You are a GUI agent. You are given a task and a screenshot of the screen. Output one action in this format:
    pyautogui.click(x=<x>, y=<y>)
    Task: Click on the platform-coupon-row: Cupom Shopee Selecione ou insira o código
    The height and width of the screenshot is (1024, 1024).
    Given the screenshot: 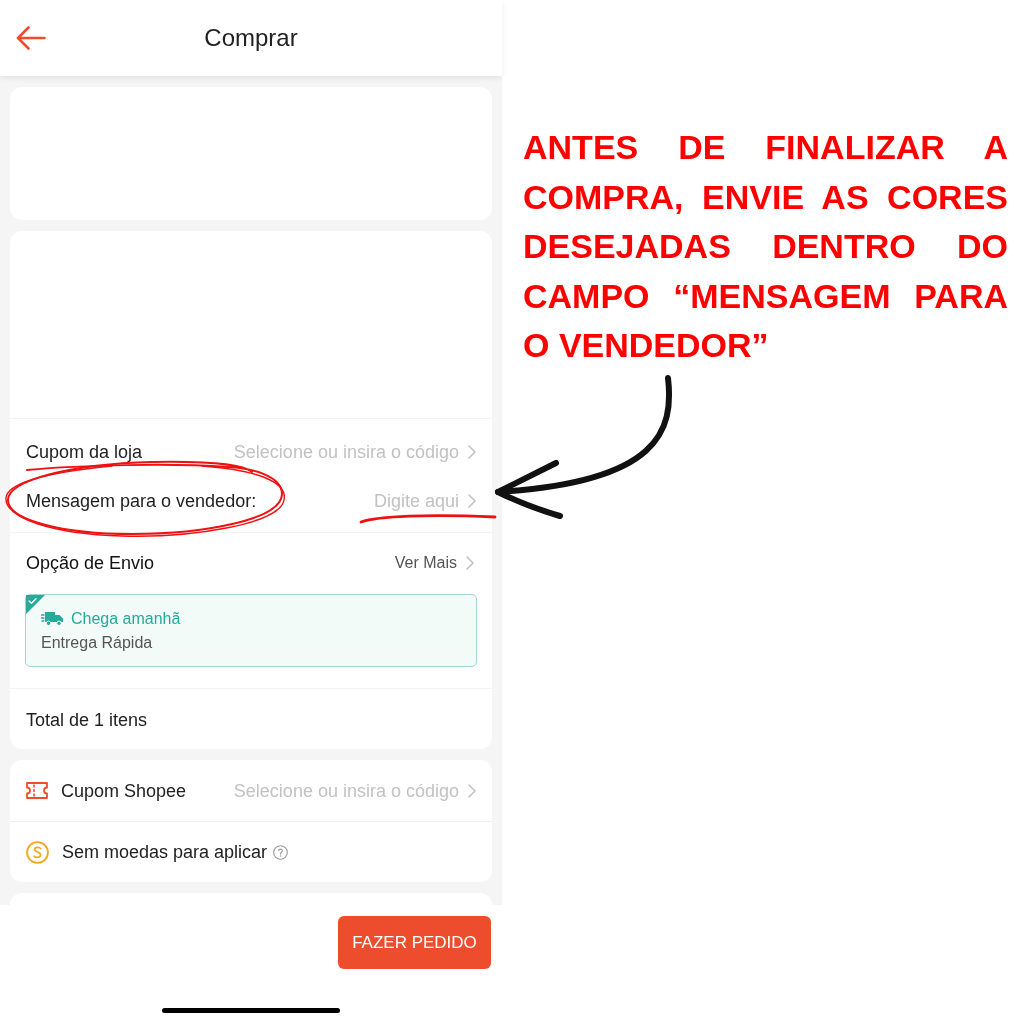 What is the action you would take?
    pyautogui.click(x=251, y=790)
    